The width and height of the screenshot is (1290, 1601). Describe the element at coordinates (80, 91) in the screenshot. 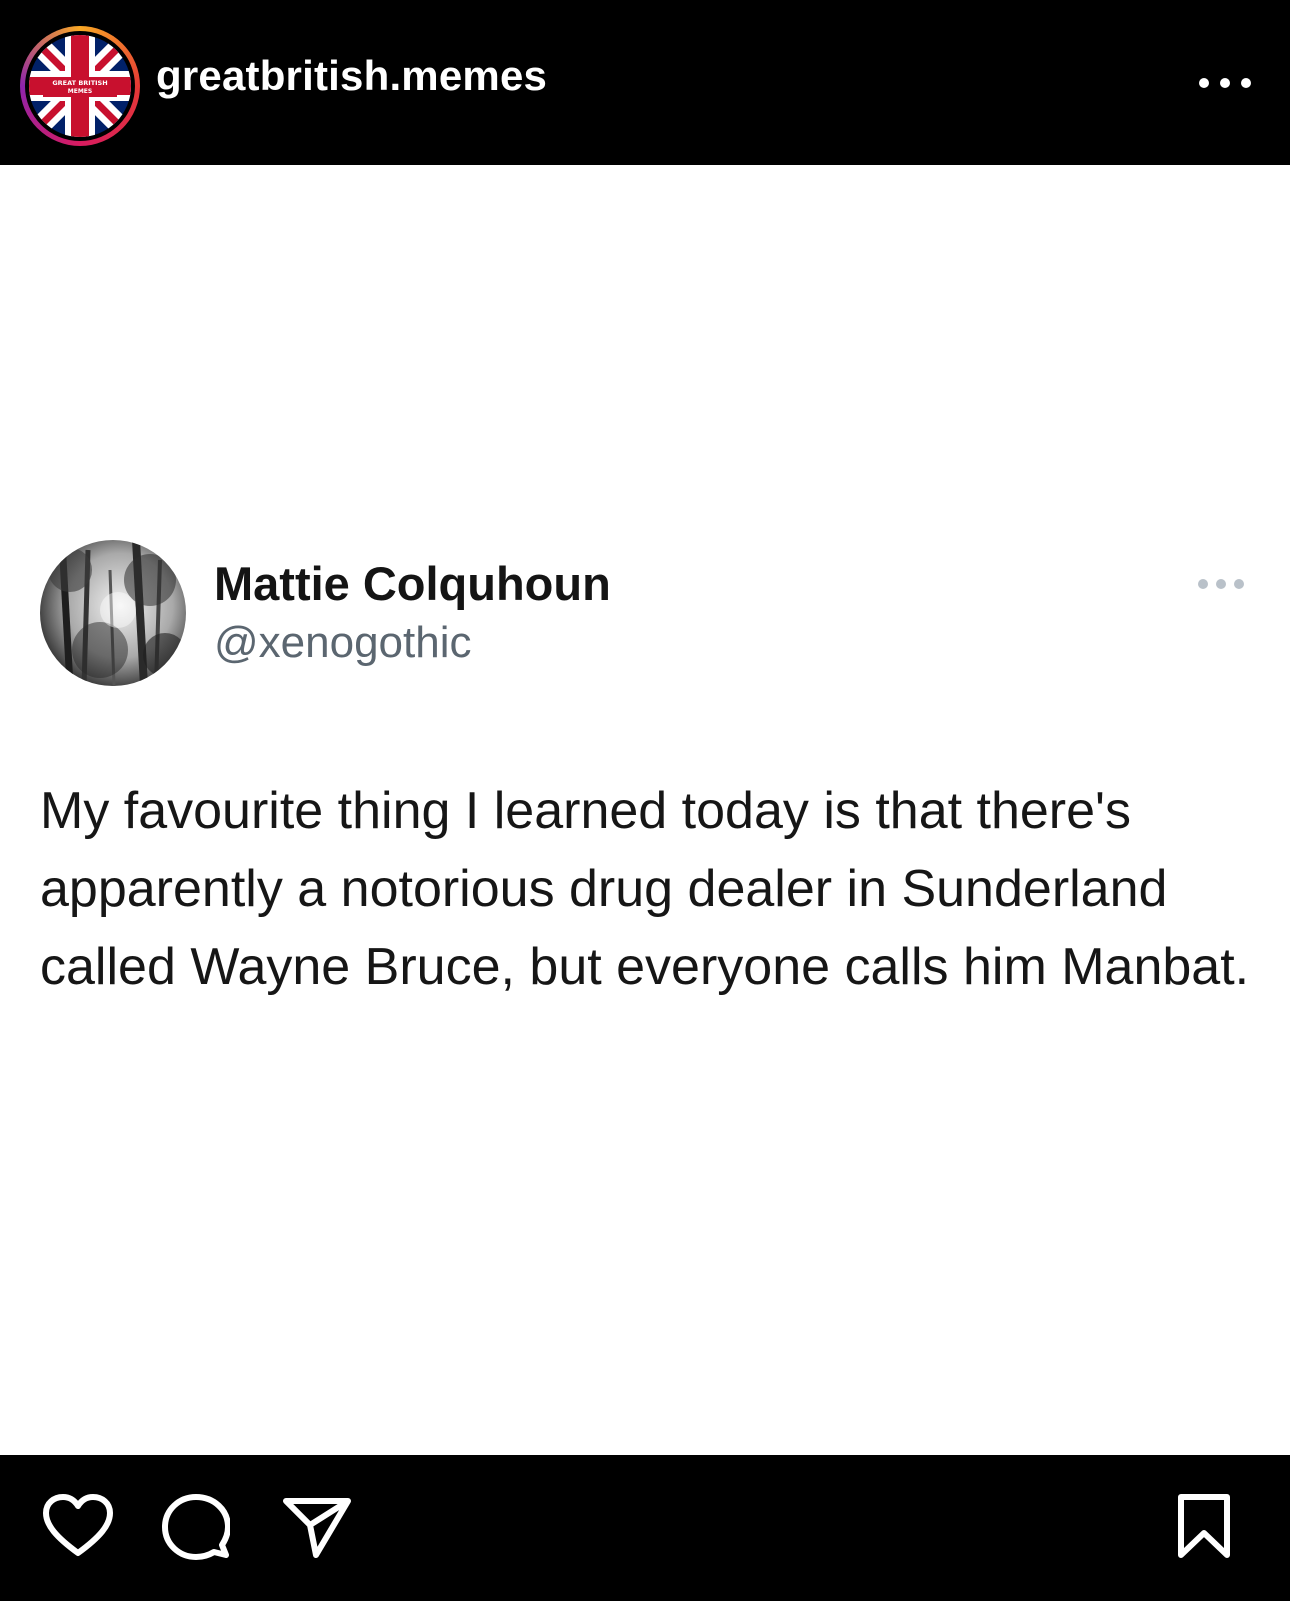

I see `svg-text: MEMES` at that location.